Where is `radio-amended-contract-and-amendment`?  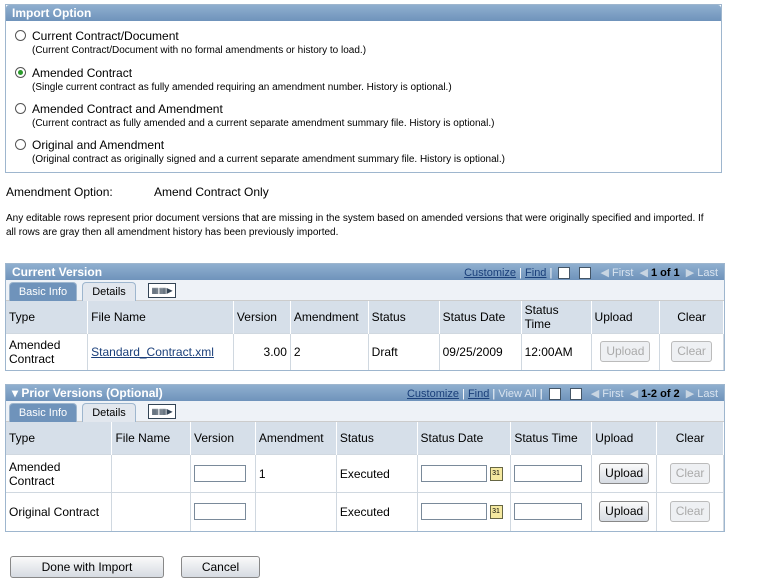 radio-amended-contract-and-amendment is located at coordinates (20, 108).